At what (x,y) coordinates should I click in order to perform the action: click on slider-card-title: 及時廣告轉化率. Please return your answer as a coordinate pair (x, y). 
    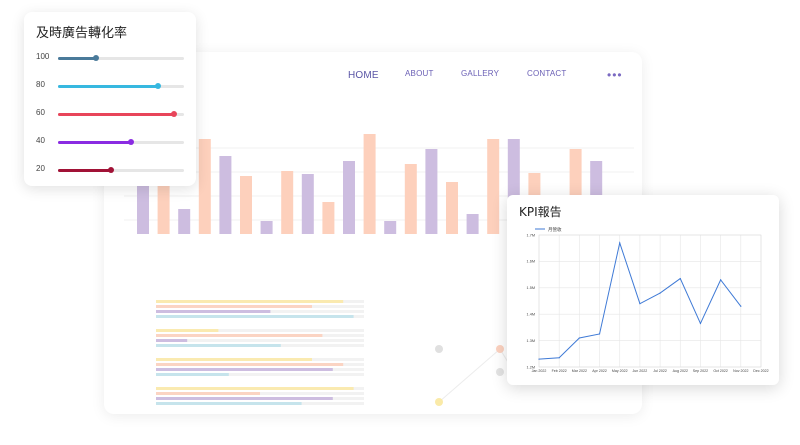
    Looking at the image, I should click on (82, 33).